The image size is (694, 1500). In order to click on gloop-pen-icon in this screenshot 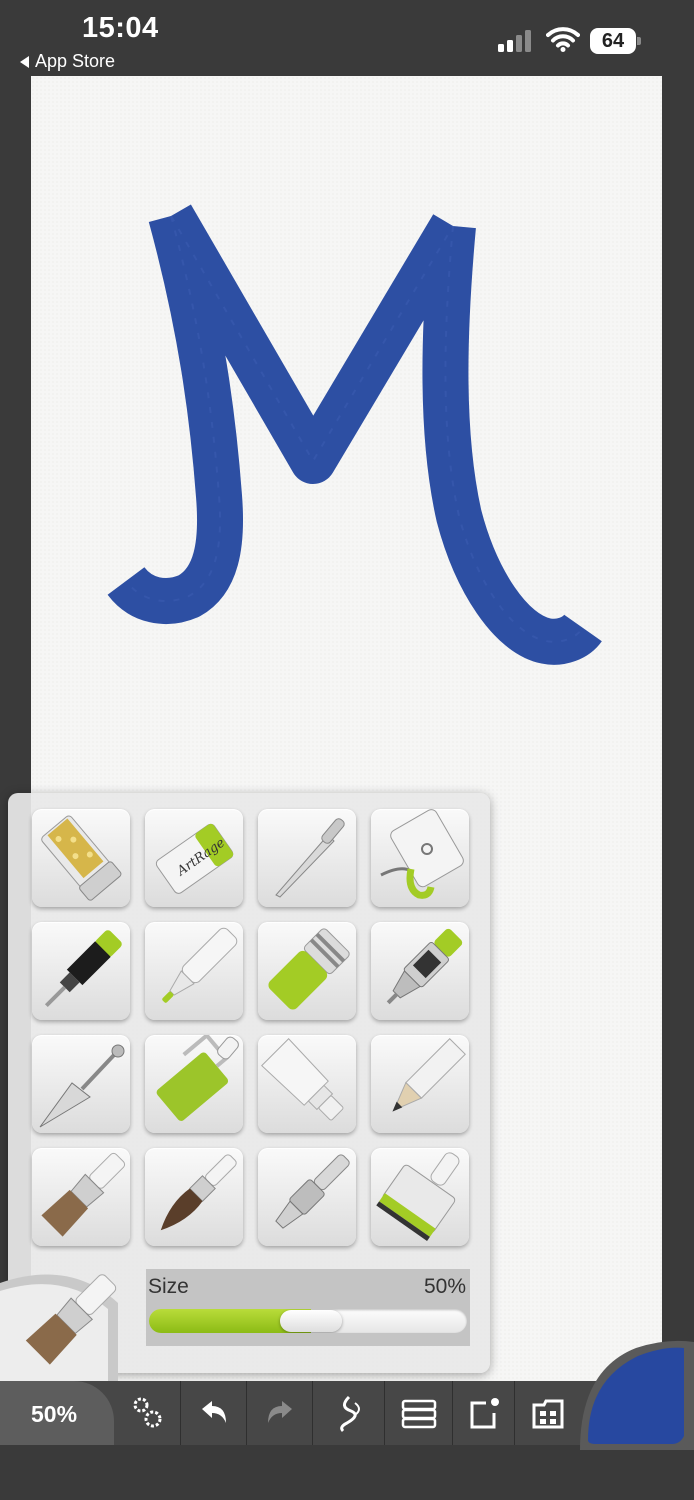, I will do `click(418, 1196)`.